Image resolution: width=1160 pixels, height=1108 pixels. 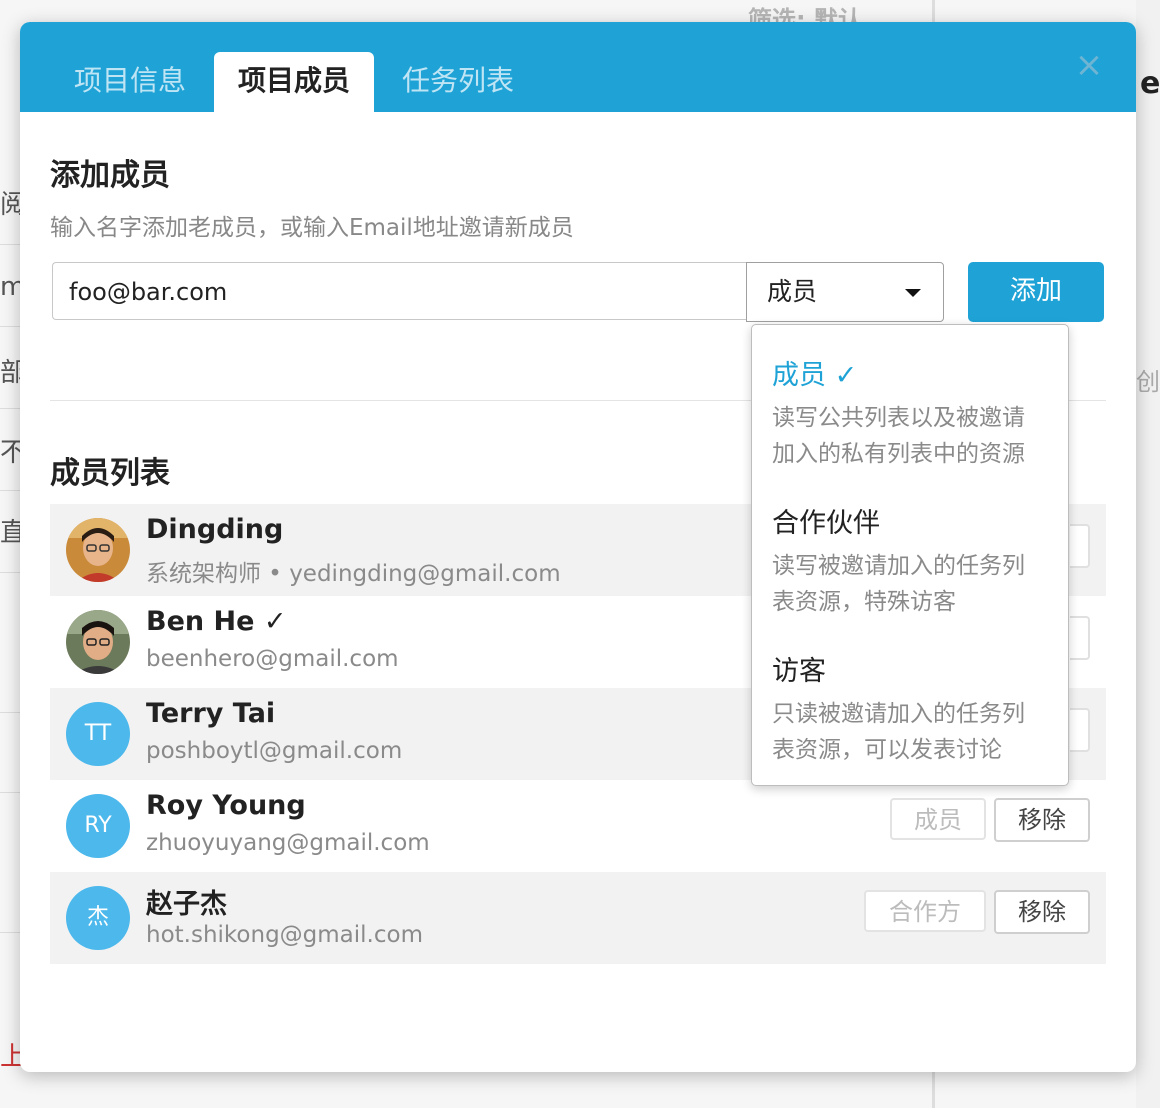 What do you see at coordinates (98, 734) in the screenshot?
I see `avatar: TT` at bounding box center [98, 734].